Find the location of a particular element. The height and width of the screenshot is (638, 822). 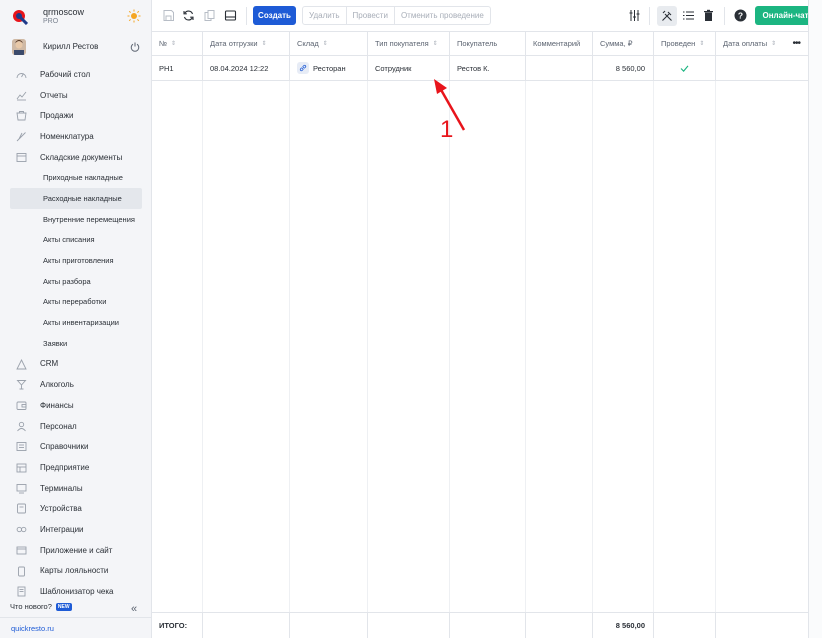

link-icon is located at coordinates (303, 68).